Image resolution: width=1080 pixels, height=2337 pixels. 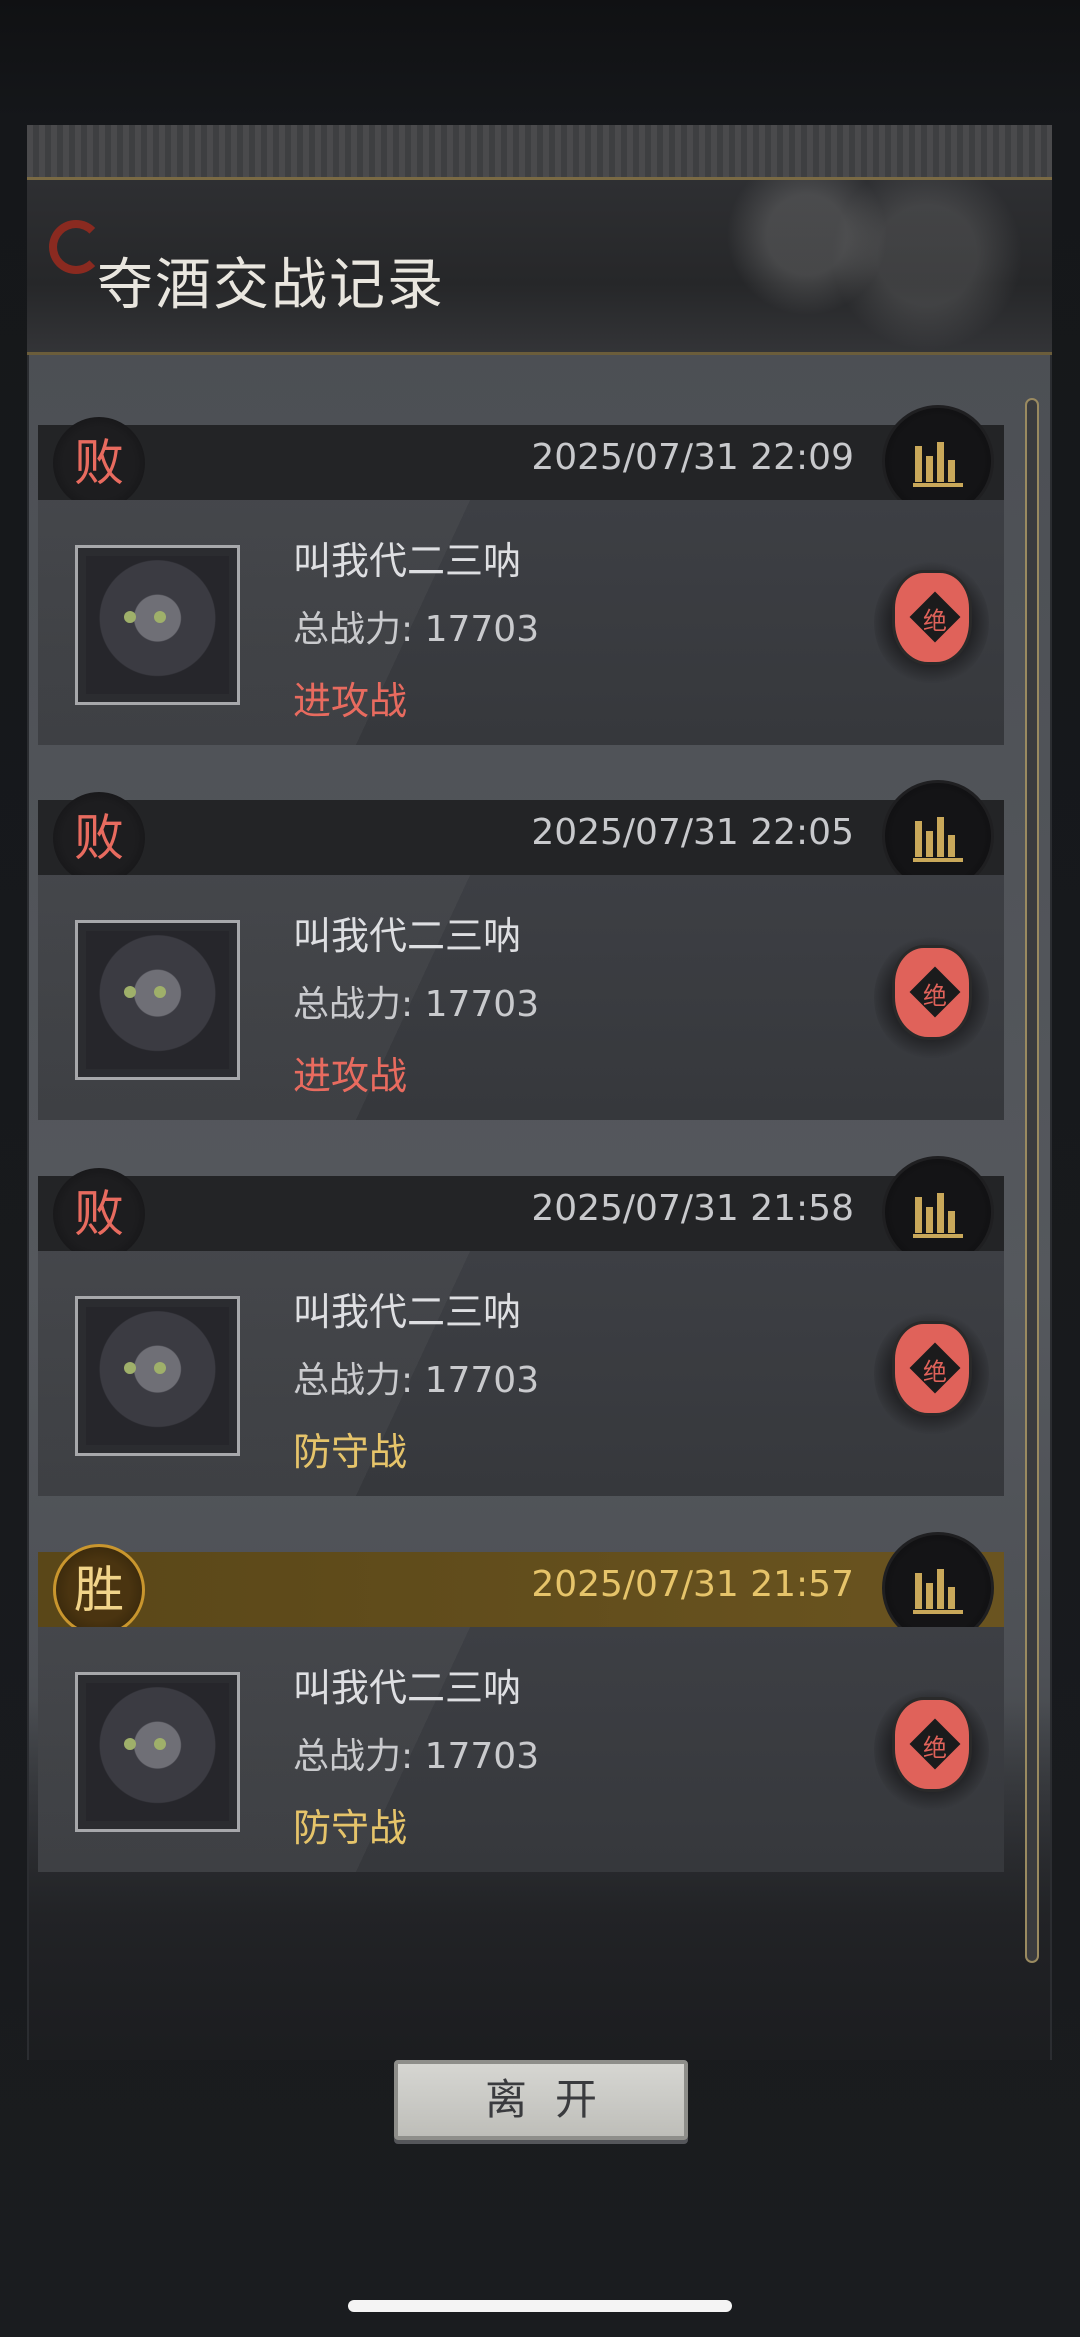 What do you see at coordinates (521, 1212) in the screenshot?
I see `record-header-bar: 败 2025/07/31 21:58` at bounding box center [521, 1212].